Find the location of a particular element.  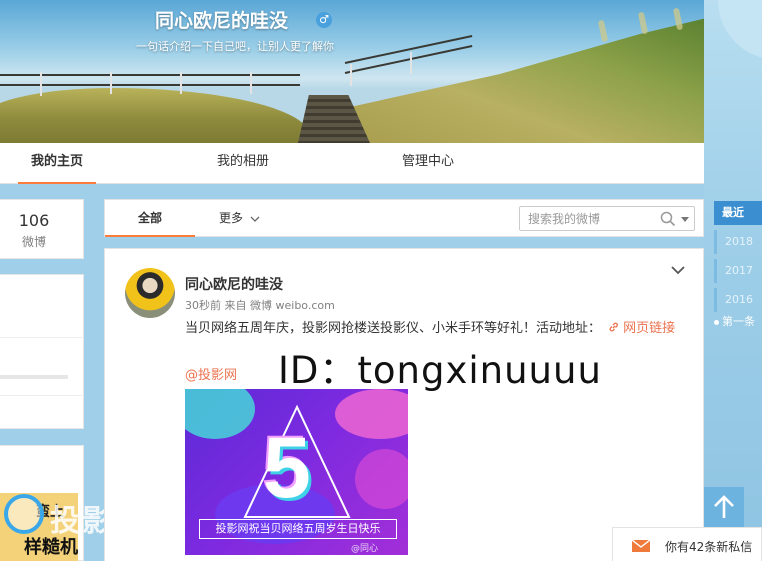

weibo-count-label: 微博 is located at coordinates (34, 241).